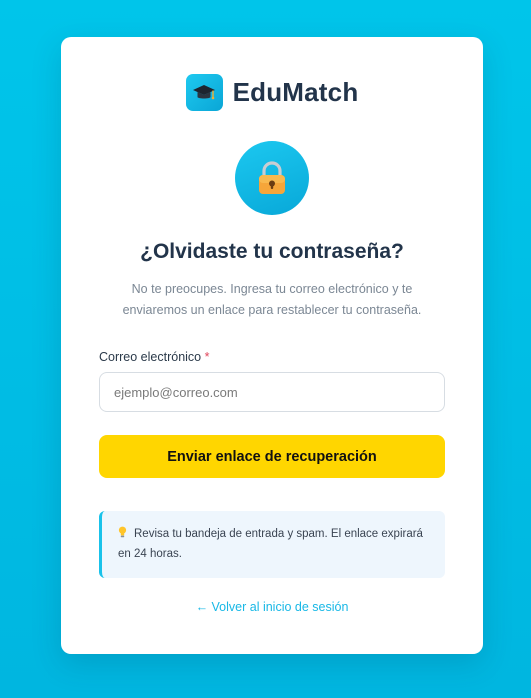 The width and height of the screenshot is (531, 698). What do you see at coordinates (272, 392) in the screenshot?
I see `email-field` at bounding box center [272, 392].